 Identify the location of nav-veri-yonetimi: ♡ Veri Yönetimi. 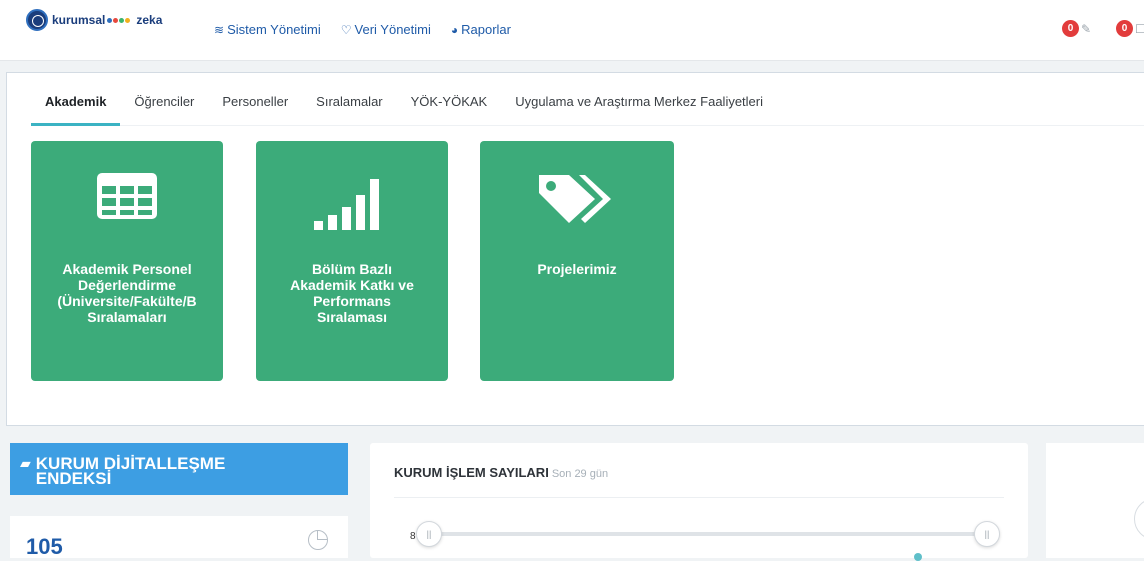
(386, 29).